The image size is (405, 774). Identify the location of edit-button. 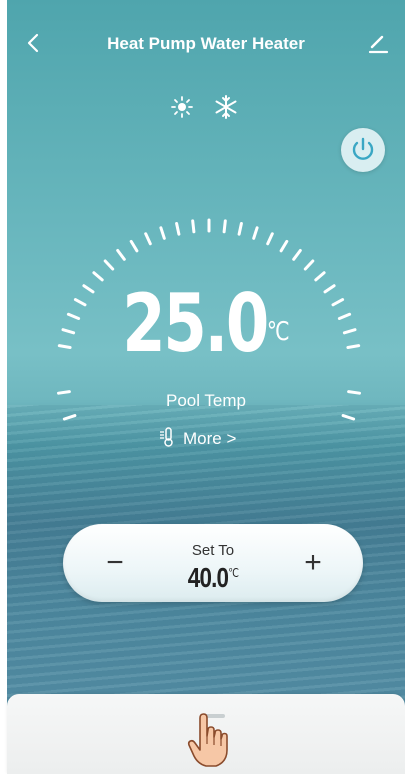
(378, 43).